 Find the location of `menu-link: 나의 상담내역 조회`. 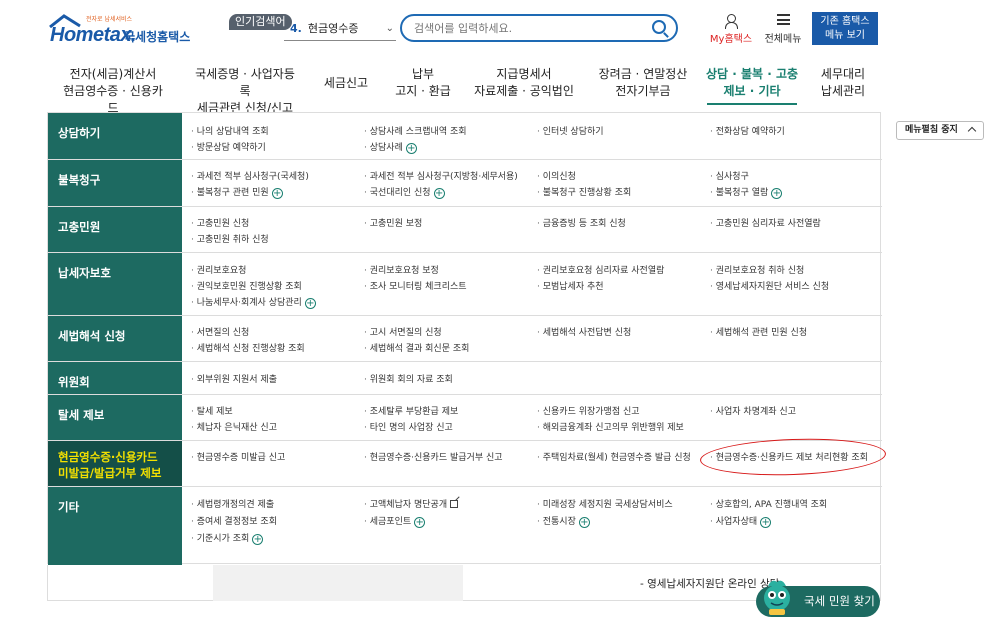

menu-link: 나의 상담내역 조회 is located at coordinates (230, 130).